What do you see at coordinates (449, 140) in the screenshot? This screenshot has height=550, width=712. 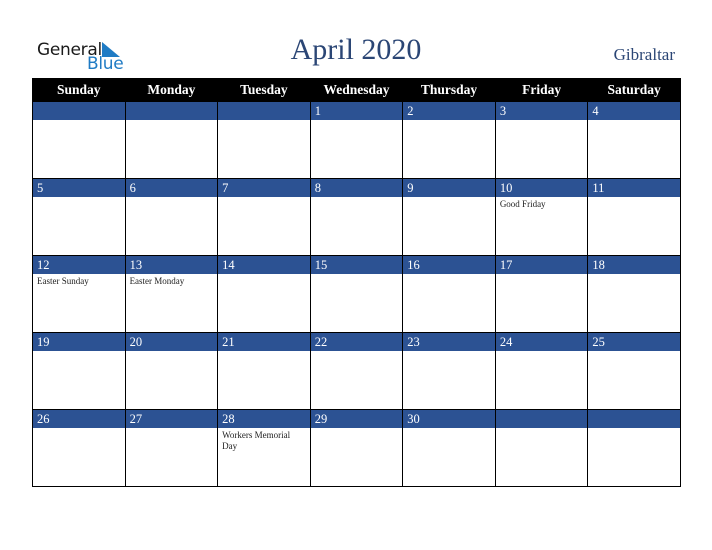 I see `day-cell: 2` at bounding box center [449, 140].